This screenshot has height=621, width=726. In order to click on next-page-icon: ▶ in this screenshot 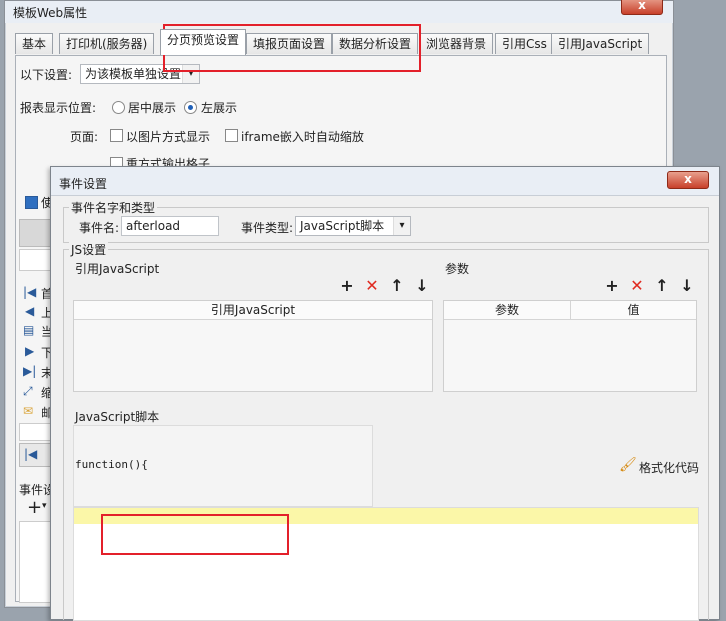, I will do `click(29, 351)`.